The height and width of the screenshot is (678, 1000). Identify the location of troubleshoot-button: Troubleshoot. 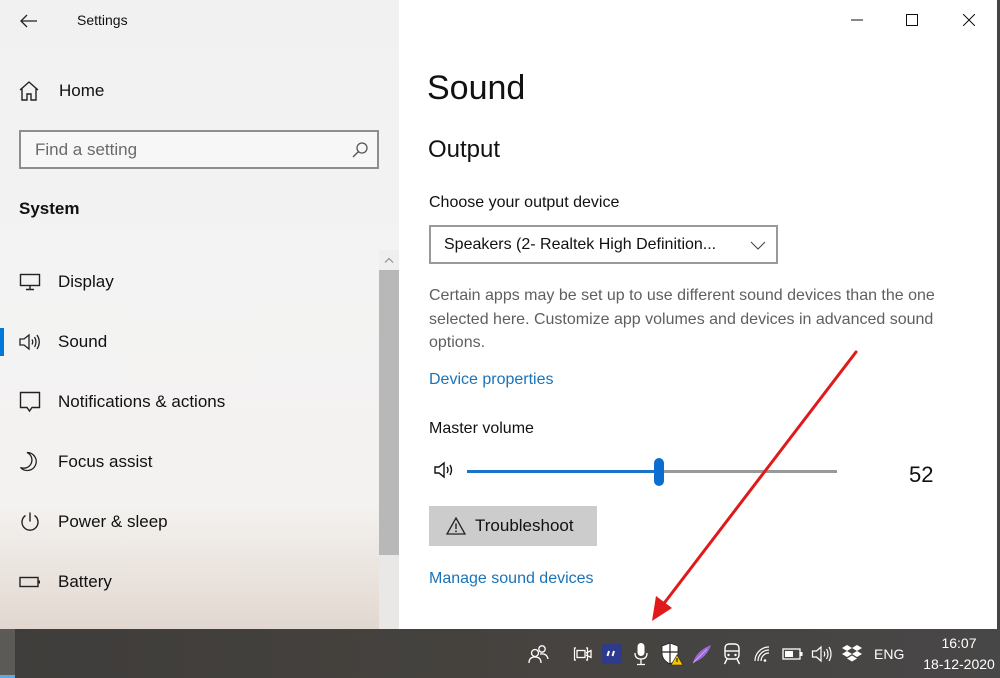
(513, 526).